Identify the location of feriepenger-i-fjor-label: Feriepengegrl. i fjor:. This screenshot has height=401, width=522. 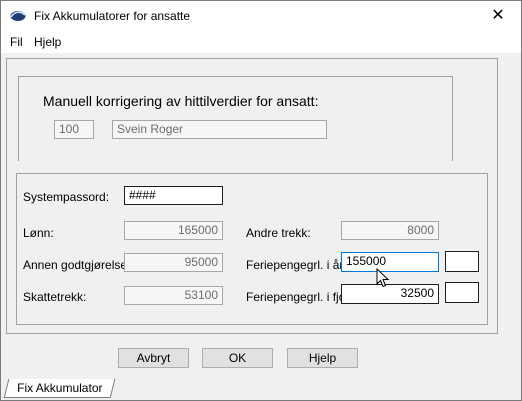
(299, 297).